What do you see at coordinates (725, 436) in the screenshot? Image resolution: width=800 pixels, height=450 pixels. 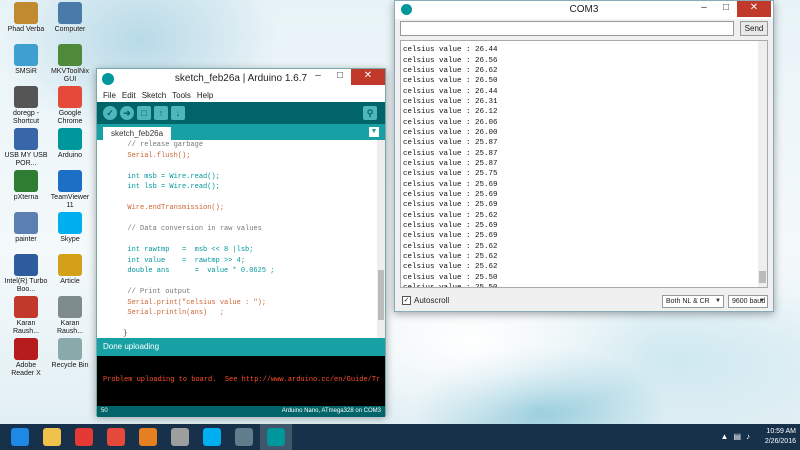 I see `tray-arrow-icon: ▲` at bounding box center [725, 436].